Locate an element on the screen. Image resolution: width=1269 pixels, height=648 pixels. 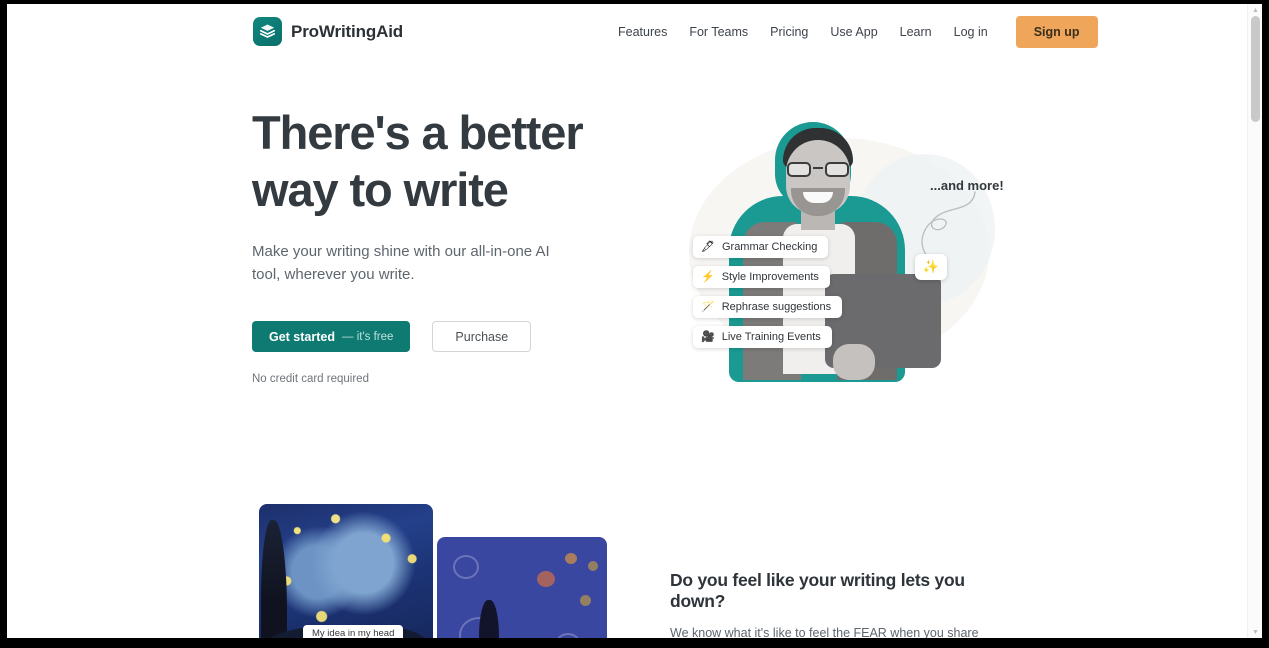
starry-night-card: My idea in my head is located at coordinates (346, 571).